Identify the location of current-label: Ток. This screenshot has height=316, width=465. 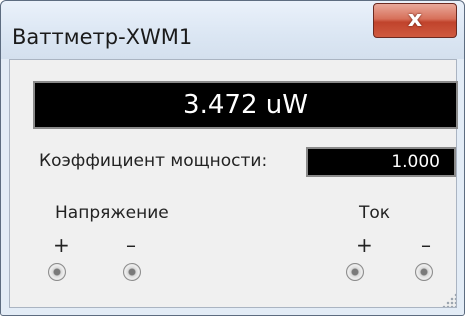
(375, 213).